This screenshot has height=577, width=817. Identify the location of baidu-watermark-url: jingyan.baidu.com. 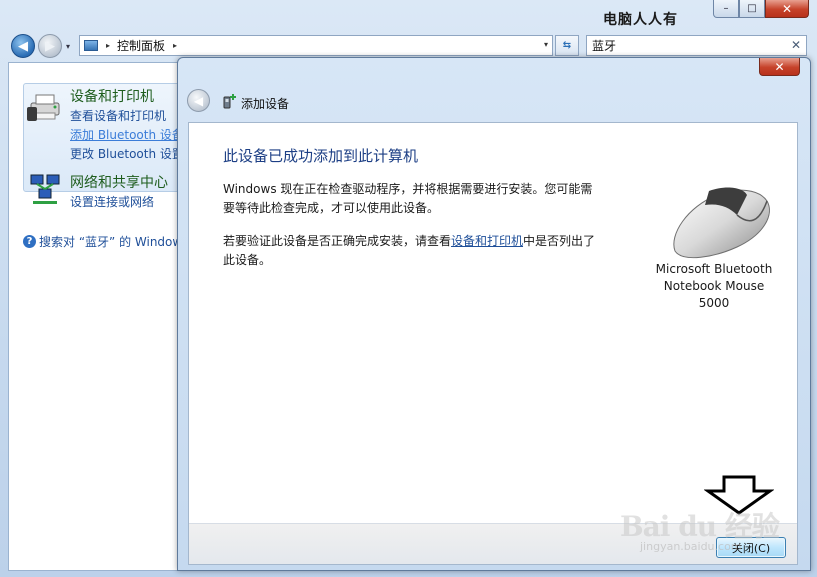
(691, 546).